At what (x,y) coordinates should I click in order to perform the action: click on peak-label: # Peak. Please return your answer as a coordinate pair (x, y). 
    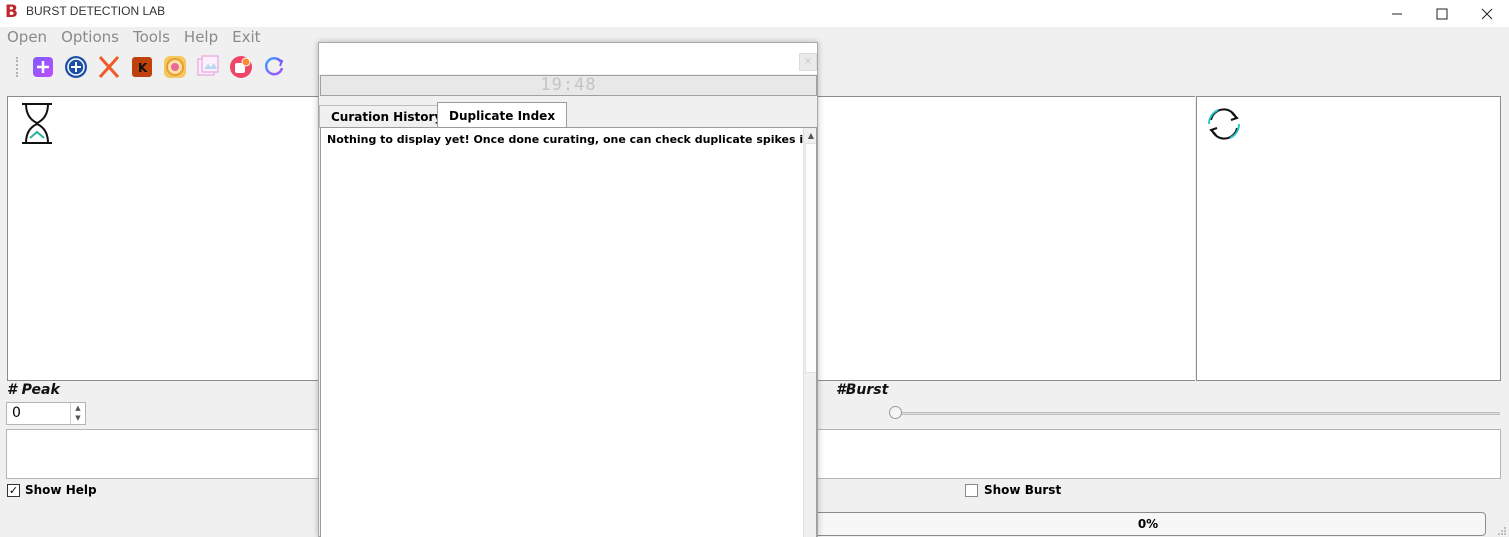
    Looking at the image, I should click on (33, 390).